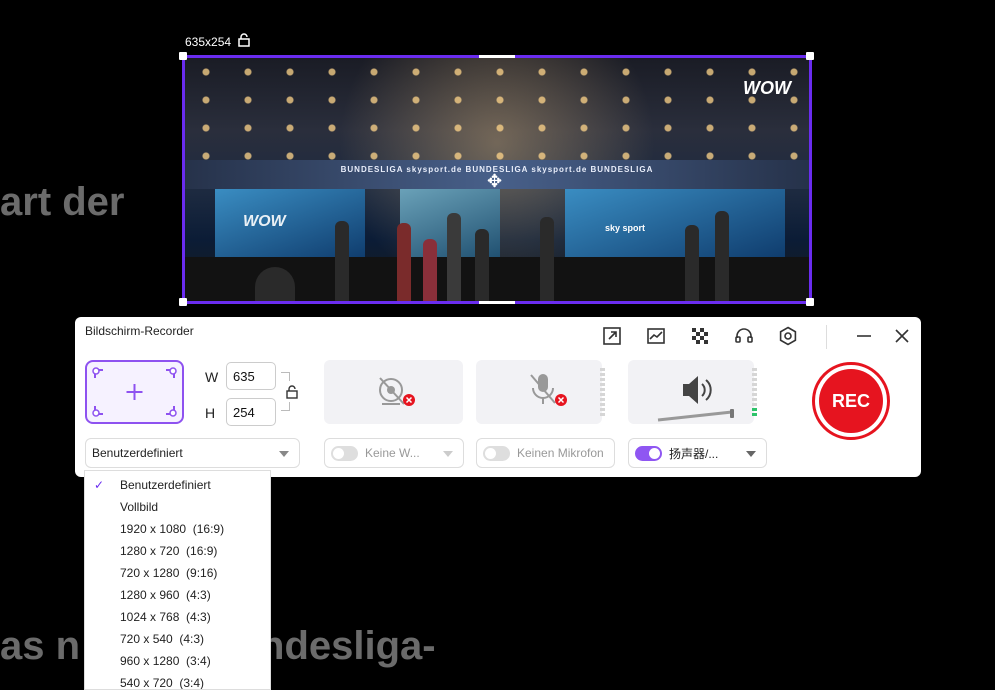  I want to click on aspect-unlock-icon, so click(292, 394).